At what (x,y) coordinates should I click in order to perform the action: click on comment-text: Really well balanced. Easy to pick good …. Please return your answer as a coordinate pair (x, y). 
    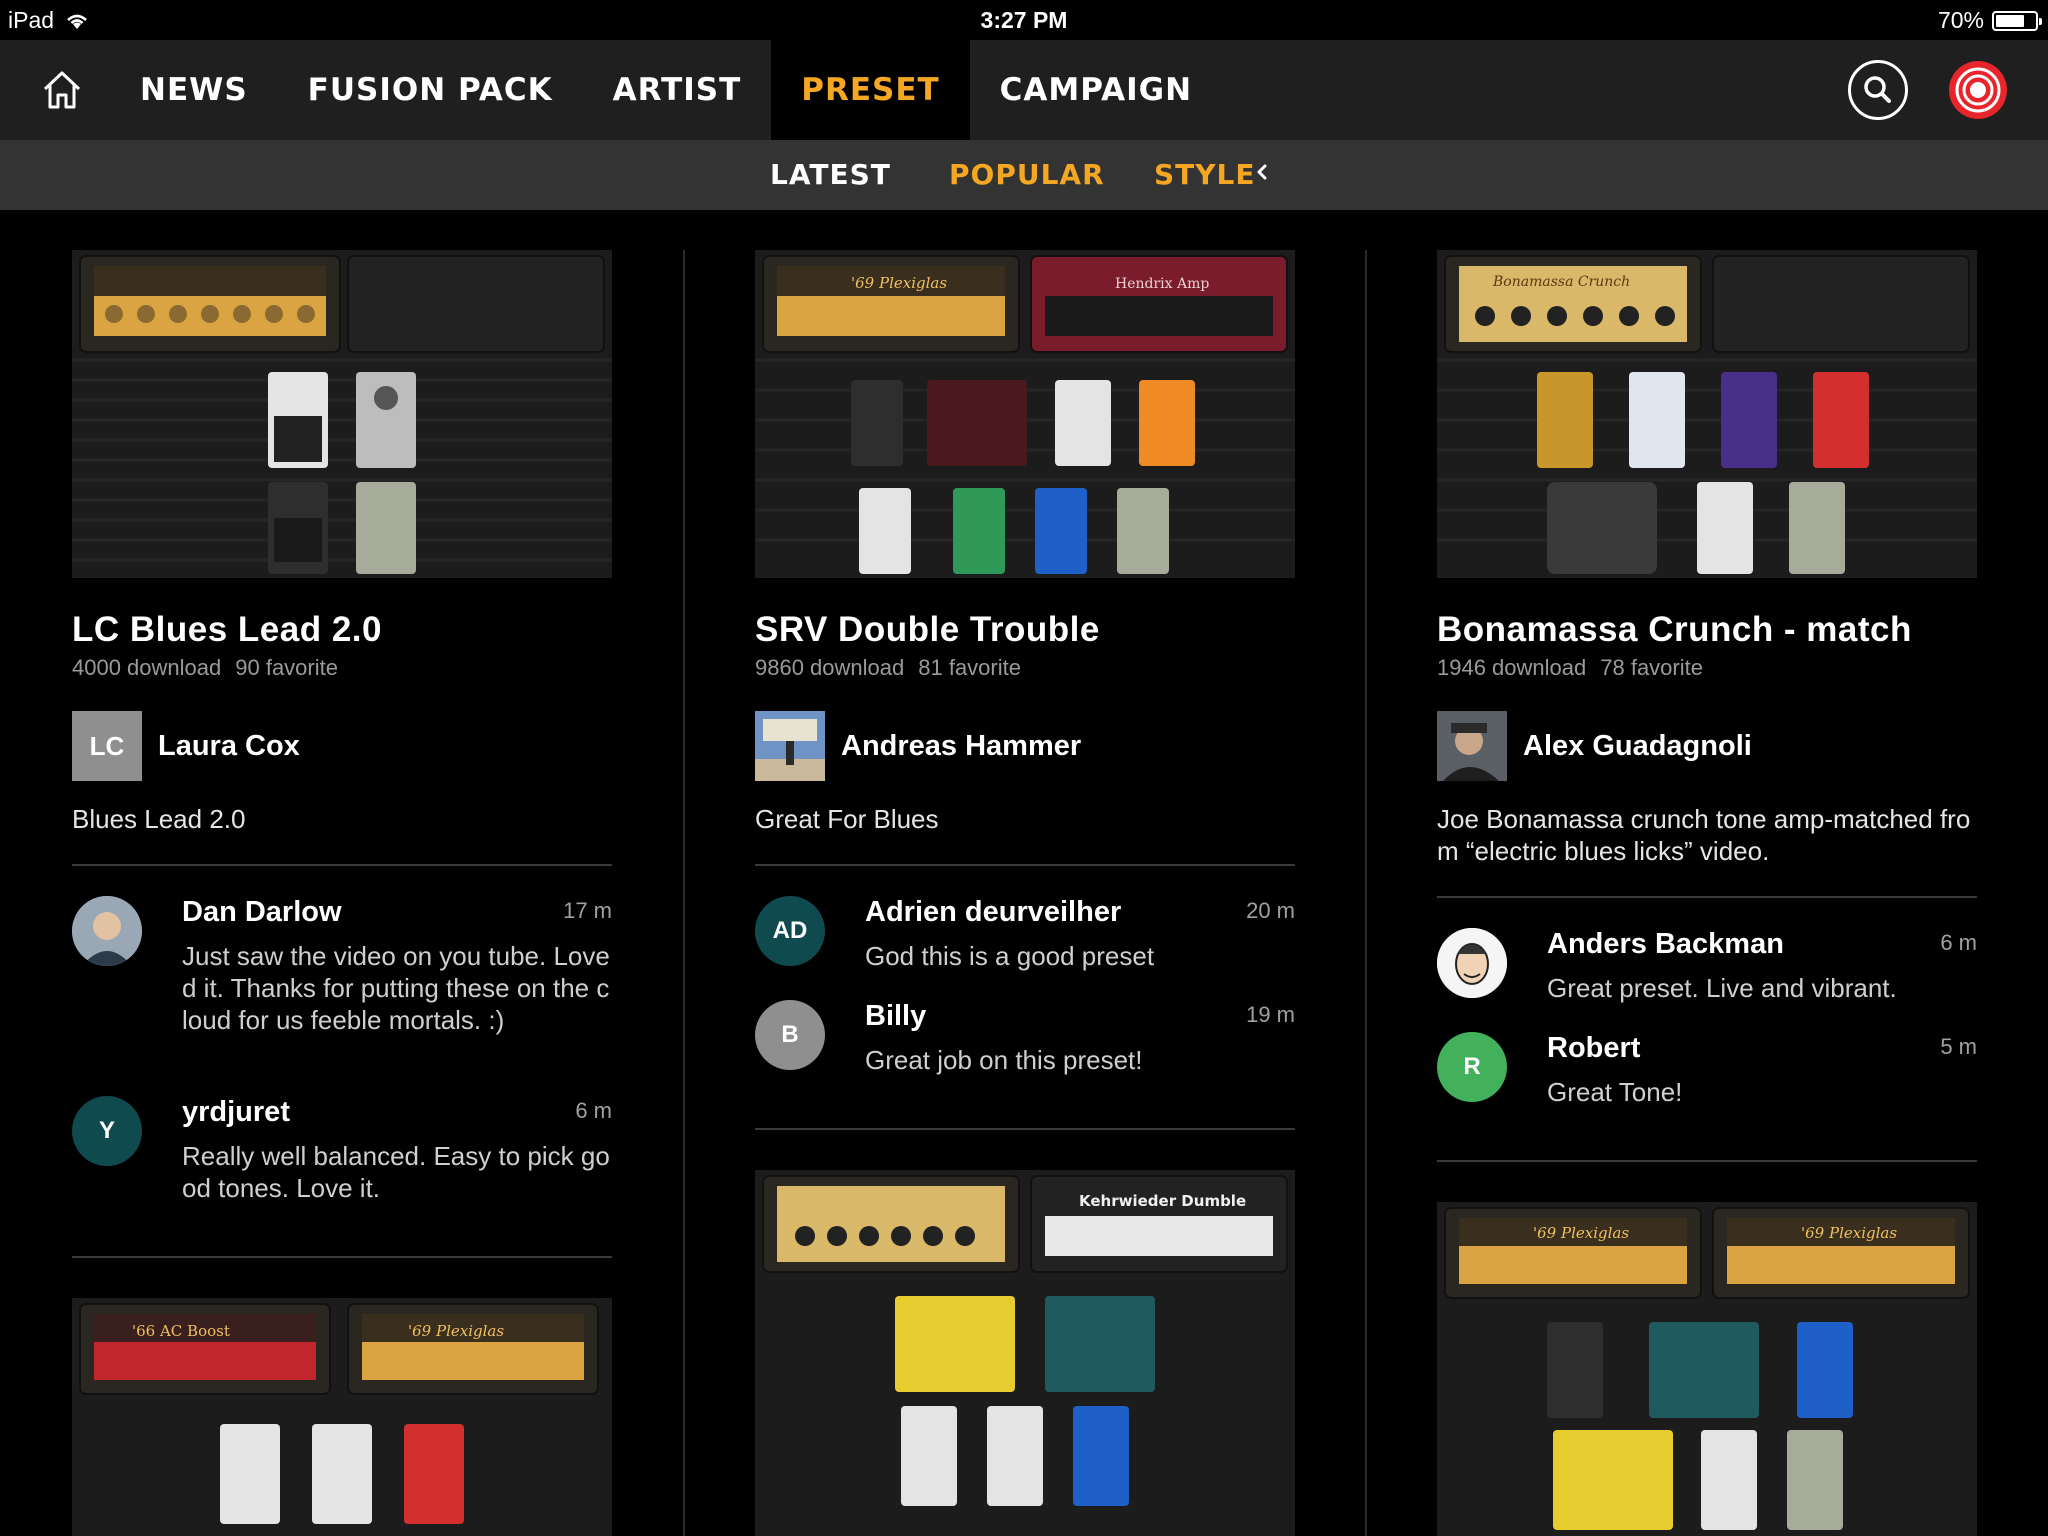
    Looking at the image, I should click on (396, 1172).